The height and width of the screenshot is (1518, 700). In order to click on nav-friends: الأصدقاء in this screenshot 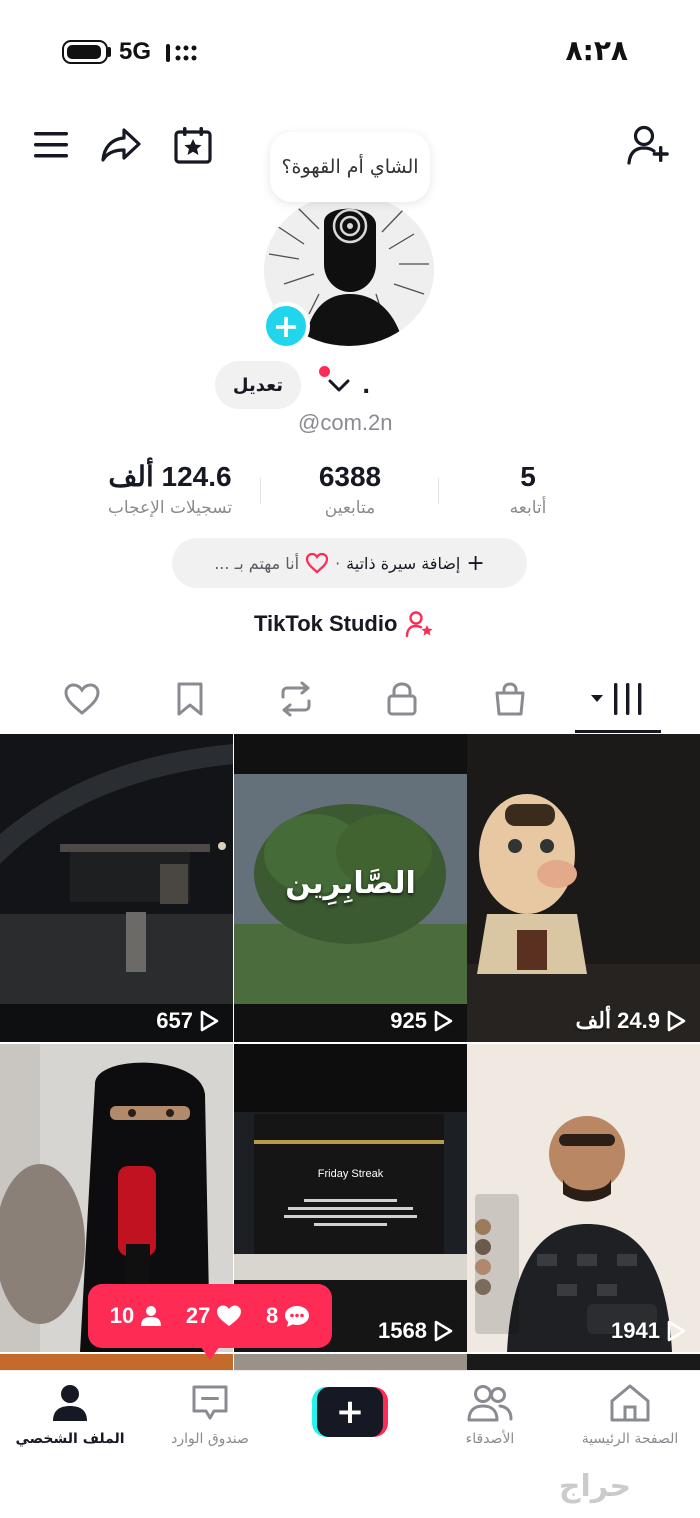, I will do `click(490, 1421)`.